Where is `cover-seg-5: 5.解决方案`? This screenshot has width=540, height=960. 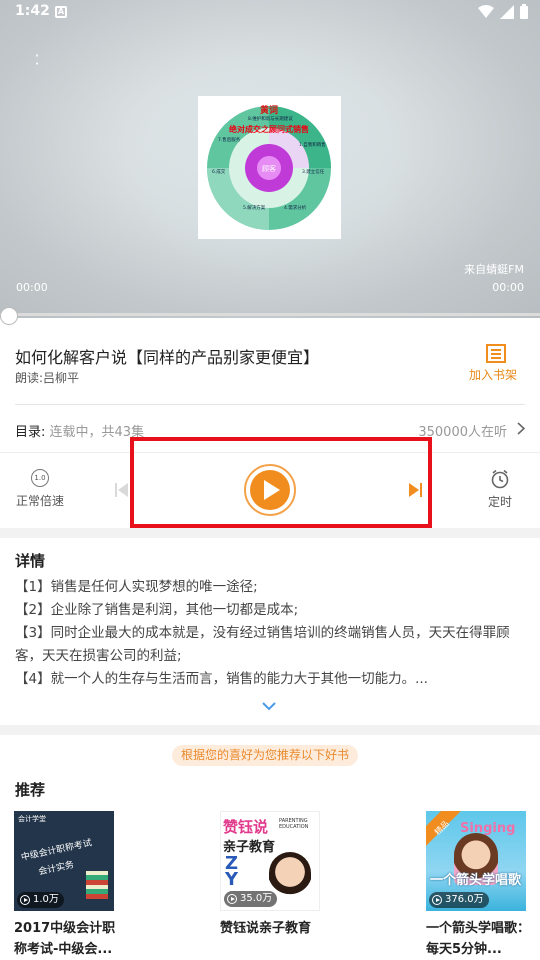 cover-seg-5: 5.解决方案 is located at coordinates (254, 207).